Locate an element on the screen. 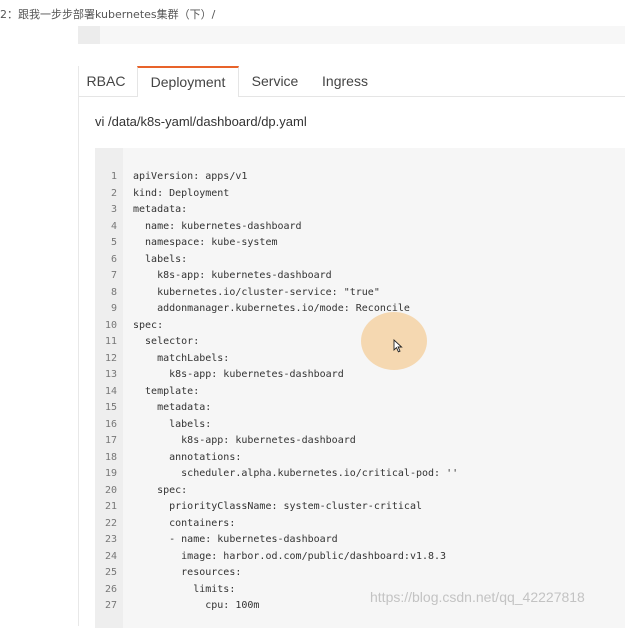 This screenshot has width=625, height=628. top-bar: 2：跟我一步步部署kubernetes集群（下）/ is located at coordinates (312, 13).